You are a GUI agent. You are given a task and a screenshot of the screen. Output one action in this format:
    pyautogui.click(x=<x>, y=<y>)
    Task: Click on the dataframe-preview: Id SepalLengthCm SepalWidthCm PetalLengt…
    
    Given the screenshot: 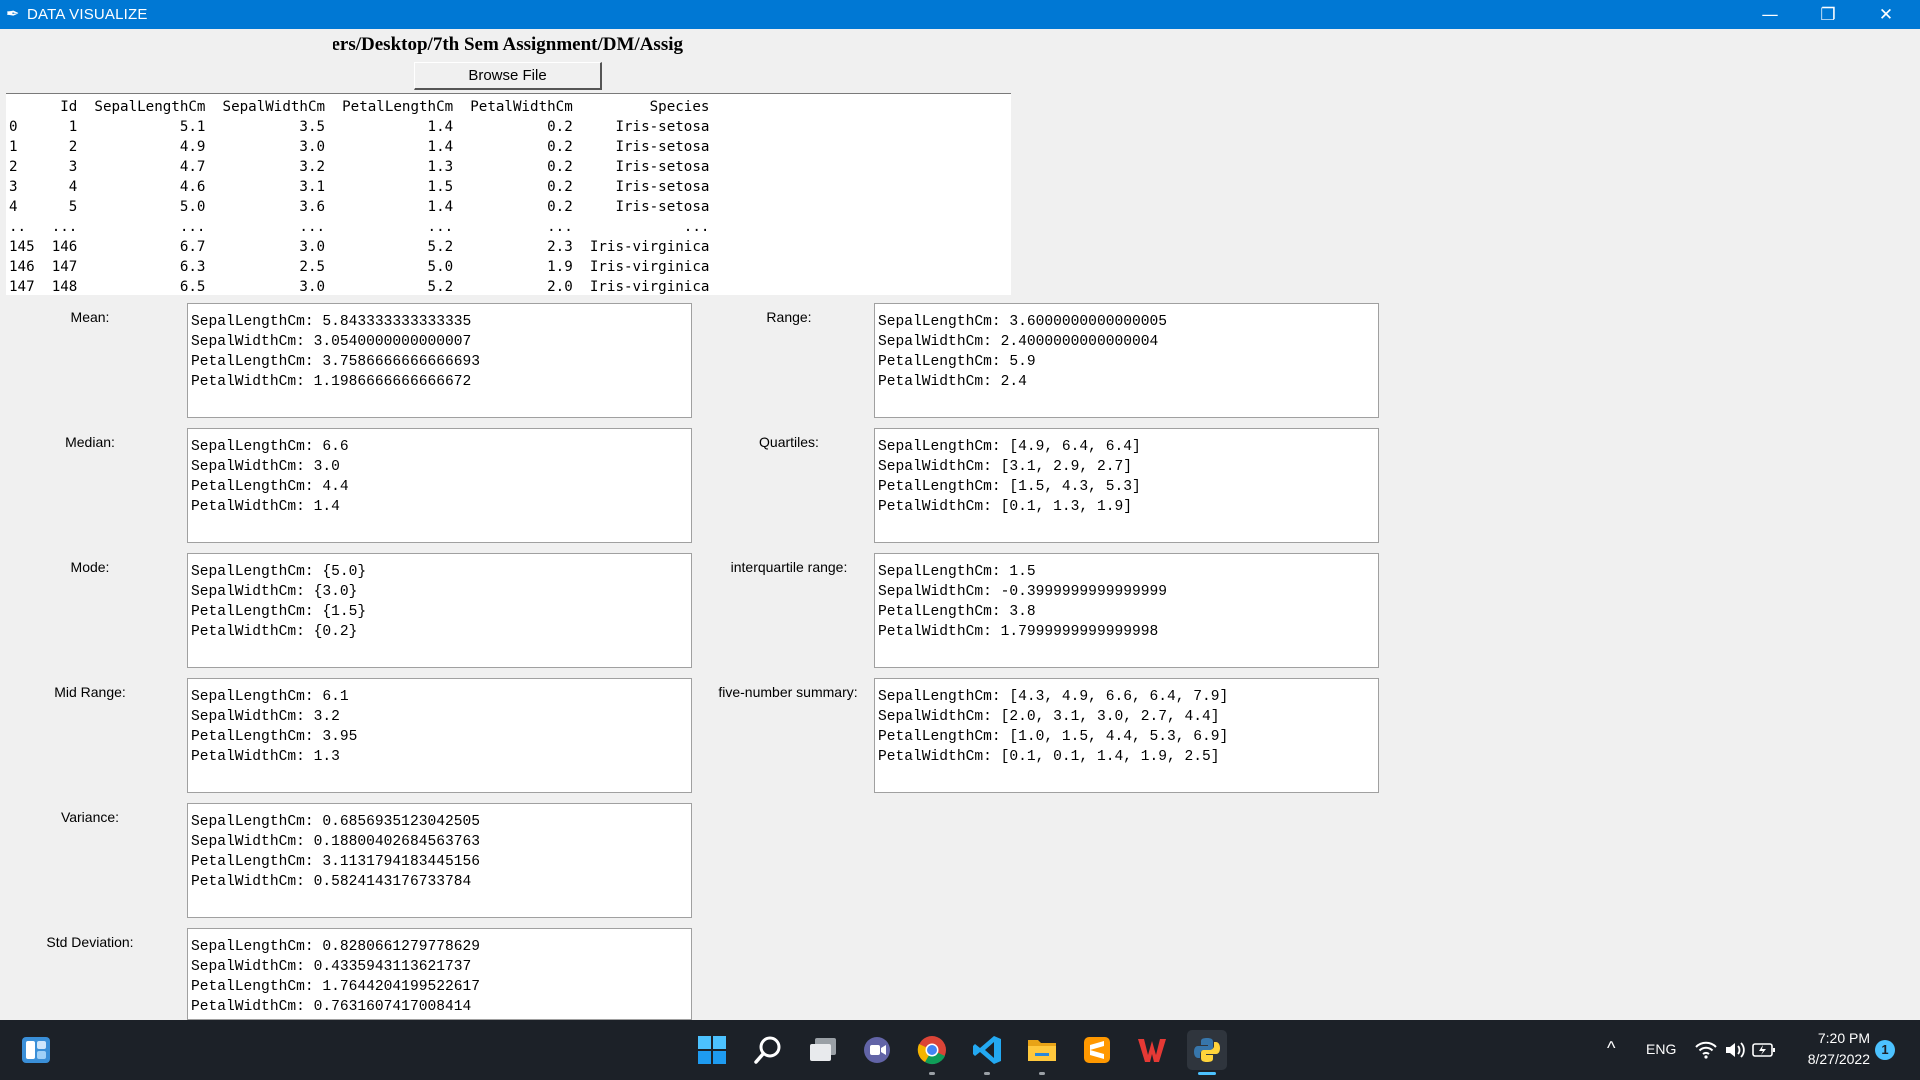 What is the action you would take?
    pyautogui.click(x=508, y=194)
    